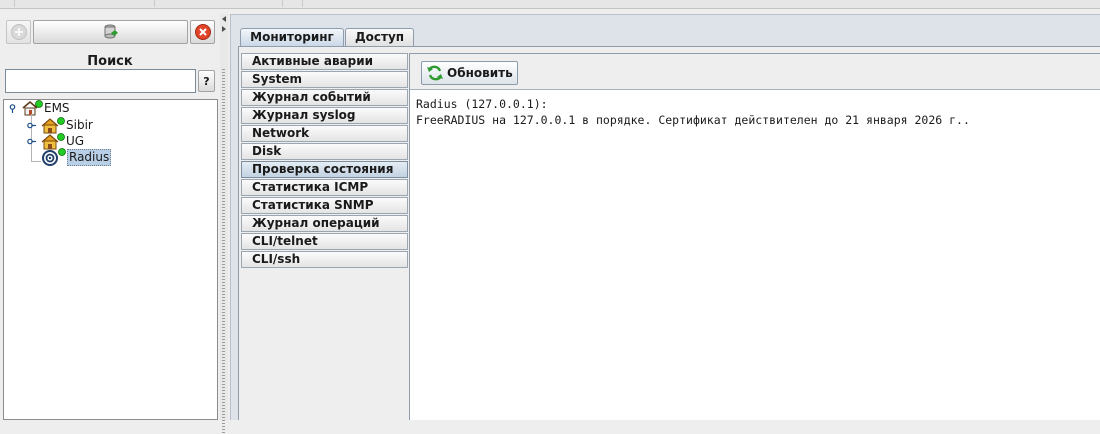  I want to click on top-toolbar-strip, so click(550, 4).